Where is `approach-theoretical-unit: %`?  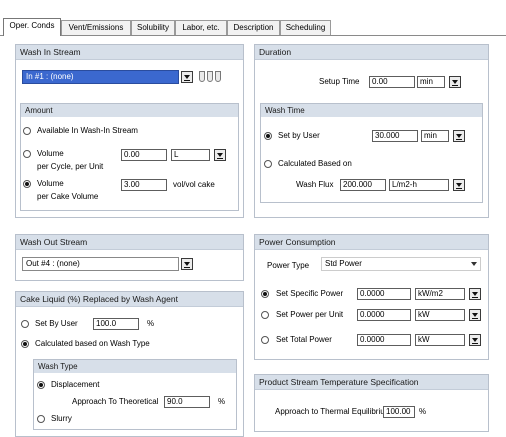
approach-theoretical-unit: % is located at coordinates (222, 401).